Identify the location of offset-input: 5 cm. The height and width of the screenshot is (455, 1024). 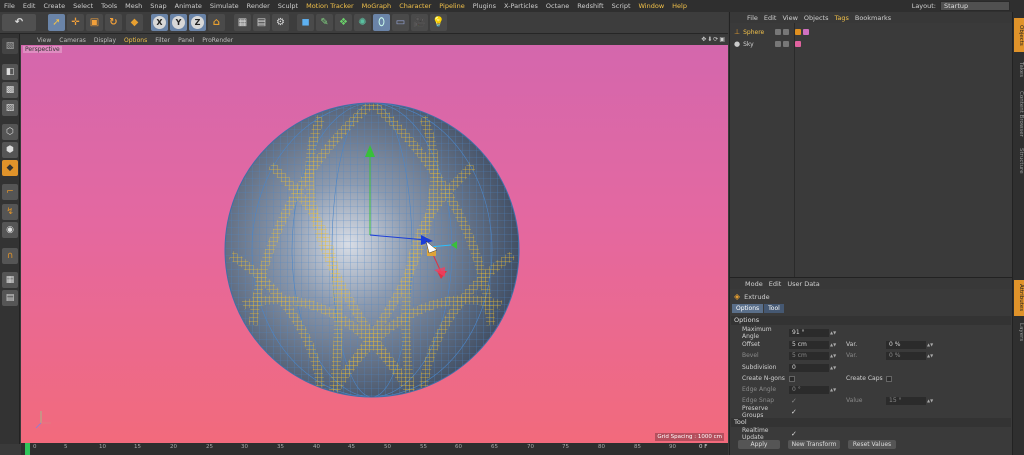
(809, 344).